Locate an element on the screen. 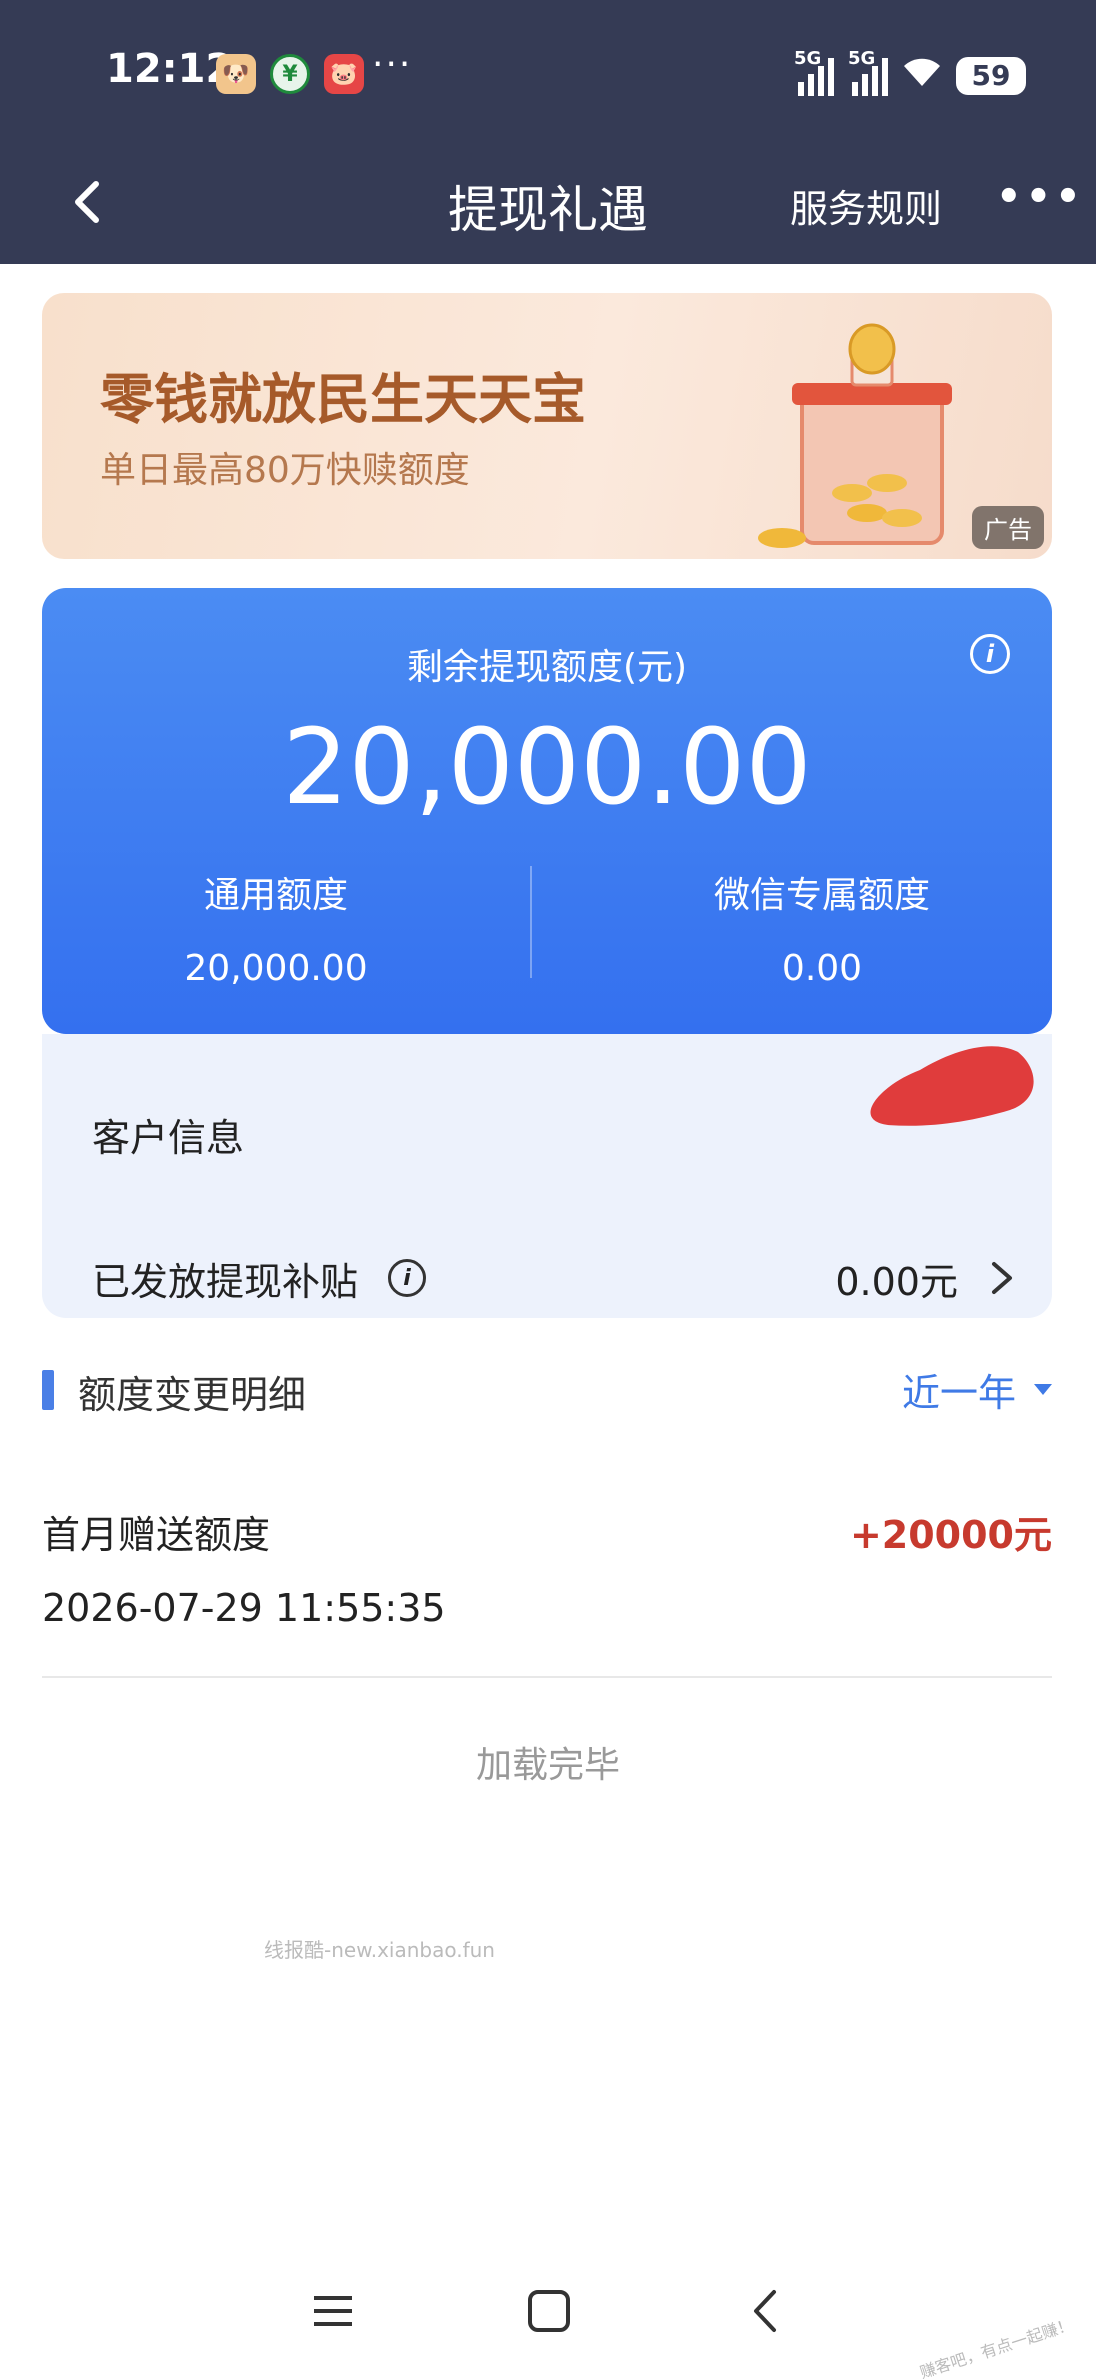  remaining-quota-label: 剩余提现额度(元) is located at coordinates (547, 667).